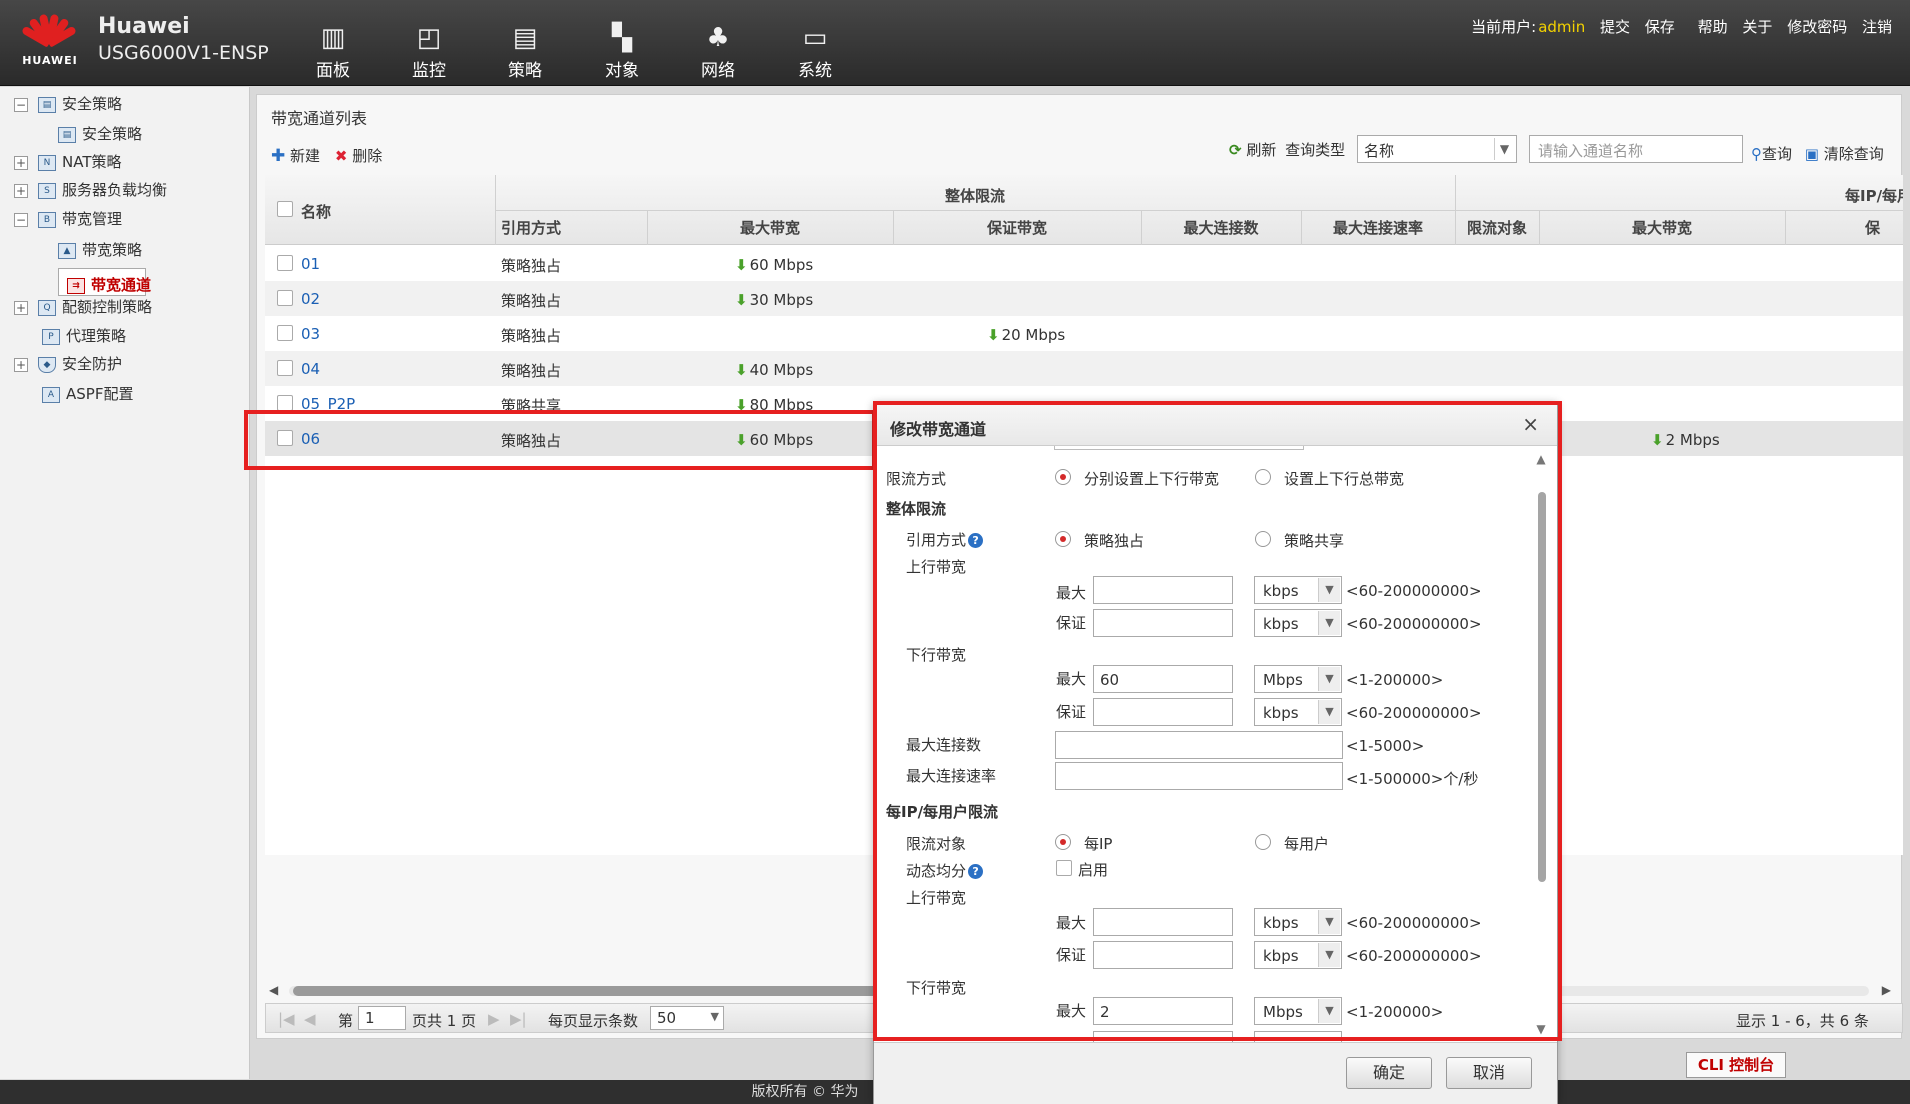  I want to click on cli-console-button: CLI 控制台, so click(1736, 1065).